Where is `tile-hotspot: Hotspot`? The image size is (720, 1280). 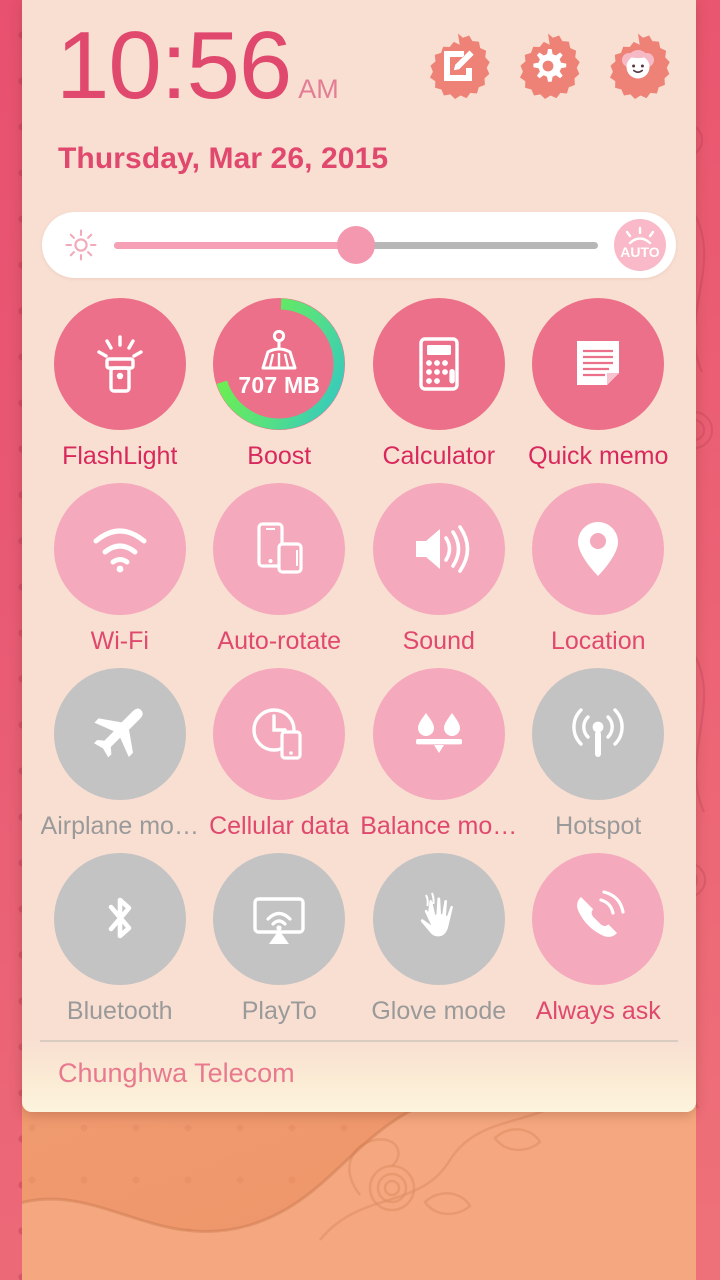 tile-hotspot: Hotspot is located at coordinates (599, 760).